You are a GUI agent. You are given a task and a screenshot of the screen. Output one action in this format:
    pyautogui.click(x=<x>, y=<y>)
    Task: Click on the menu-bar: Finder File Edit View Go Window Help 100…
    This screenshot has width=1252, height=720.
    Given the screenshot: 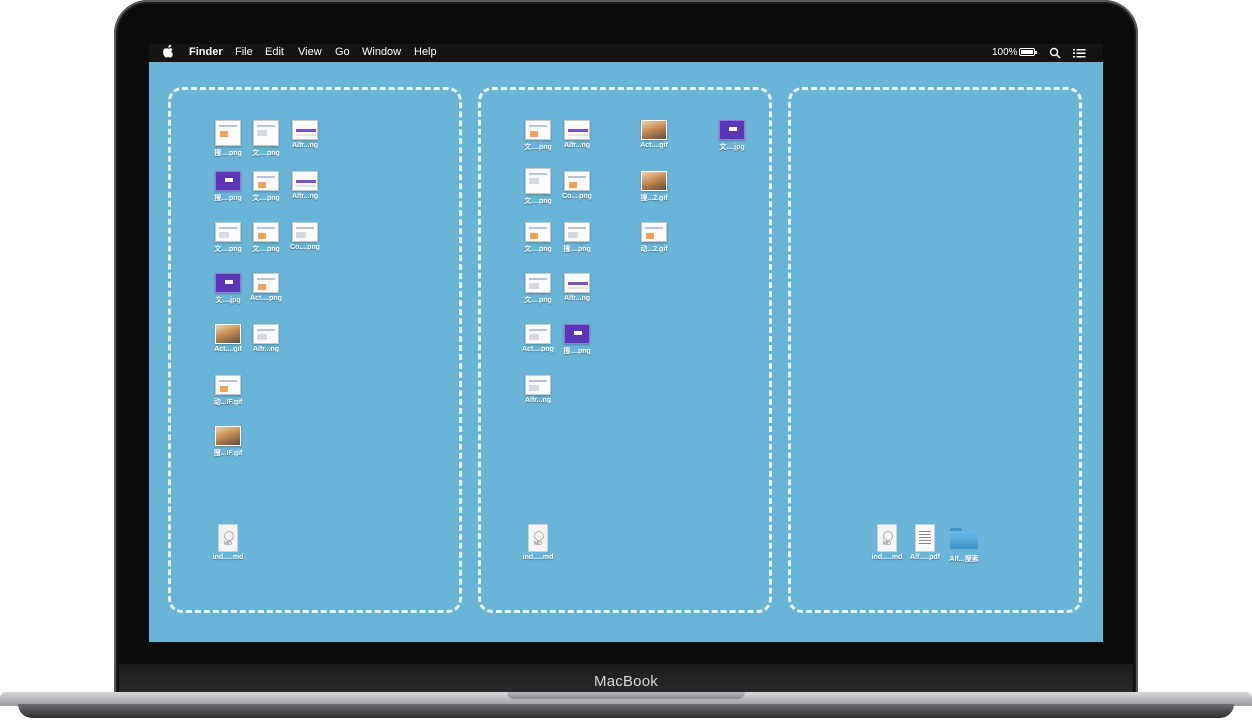 What is the action you would take?
    pyautogui.click(x=626, y=53)
    